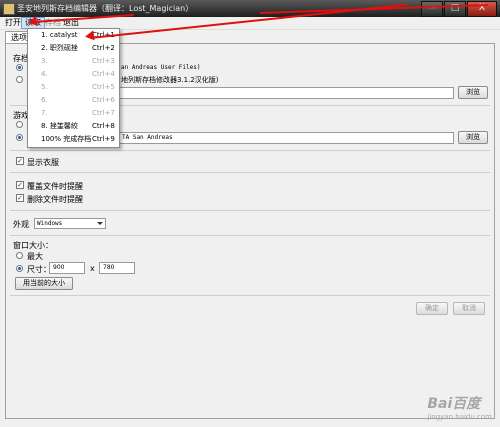 This screenshot has height=427, width=500. What do you see at coordinates (73, 100) in the screenshot?
I see `read-menu-item-6: 6. Ctrl+6` at bounding box center [73, 100].